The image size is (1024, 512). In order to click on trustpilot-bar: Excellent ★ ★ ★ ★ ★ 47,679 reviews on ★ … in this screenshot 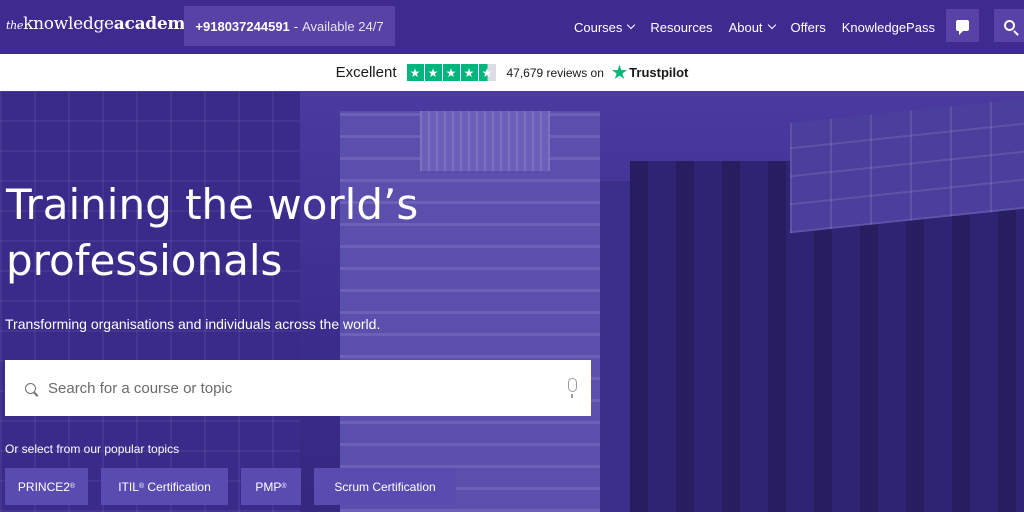, I will do `click(512, 72)`.